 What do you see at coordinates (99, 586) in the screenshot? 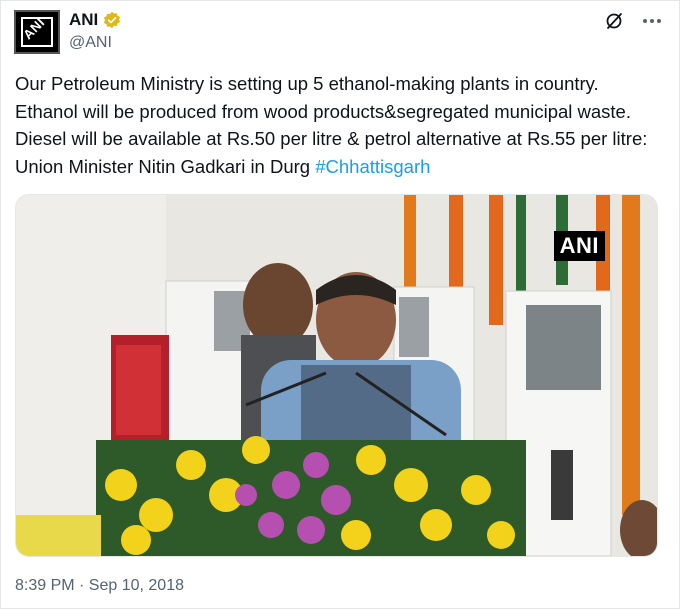
I see `tweet-timestamp: 8:39 PM · Sep 10, 2018` at bounding box center [99, 586].